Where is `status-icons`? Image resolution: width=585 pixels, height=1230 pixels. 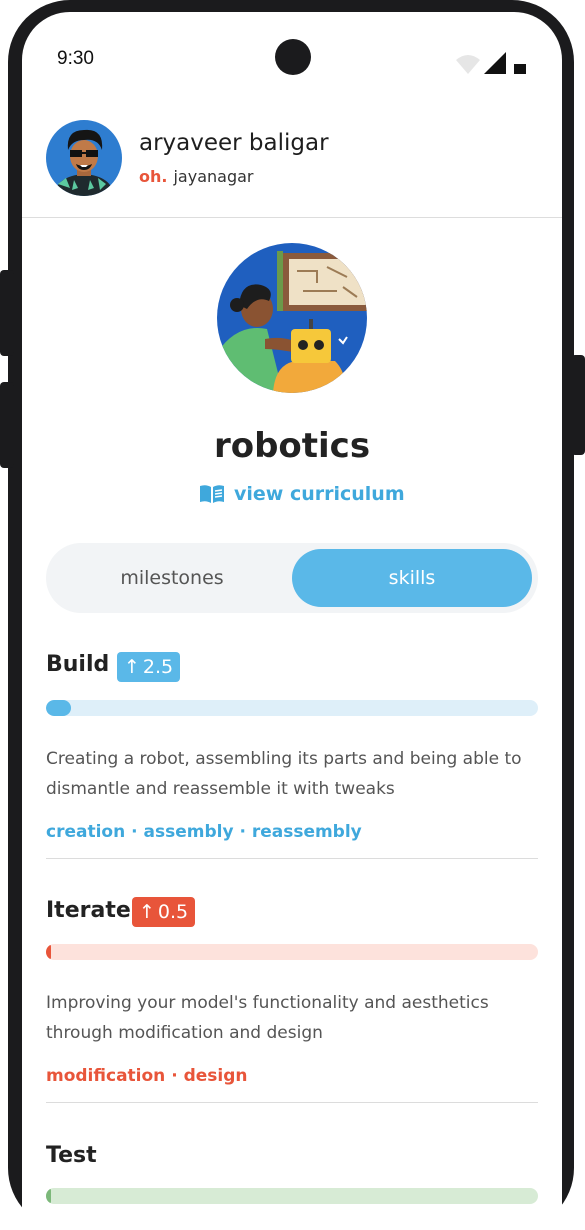
status-icons is located at coordinates (491, 63).